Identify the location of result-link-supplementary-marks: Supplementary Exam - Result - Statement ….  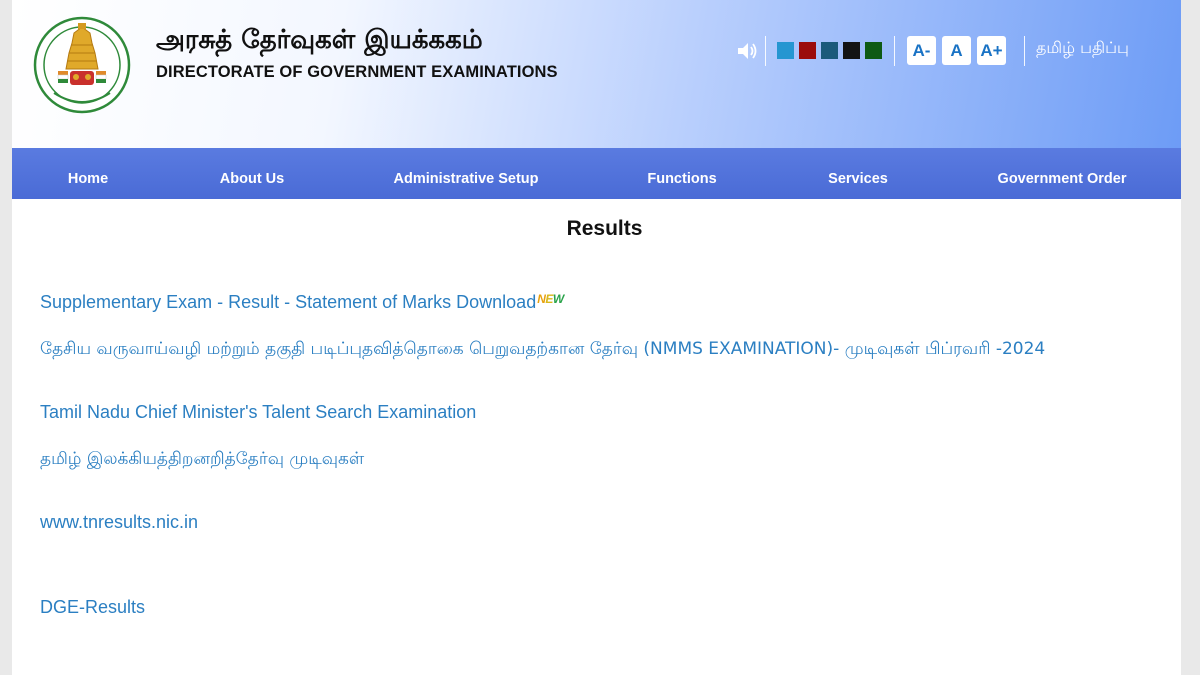
(595, 302).